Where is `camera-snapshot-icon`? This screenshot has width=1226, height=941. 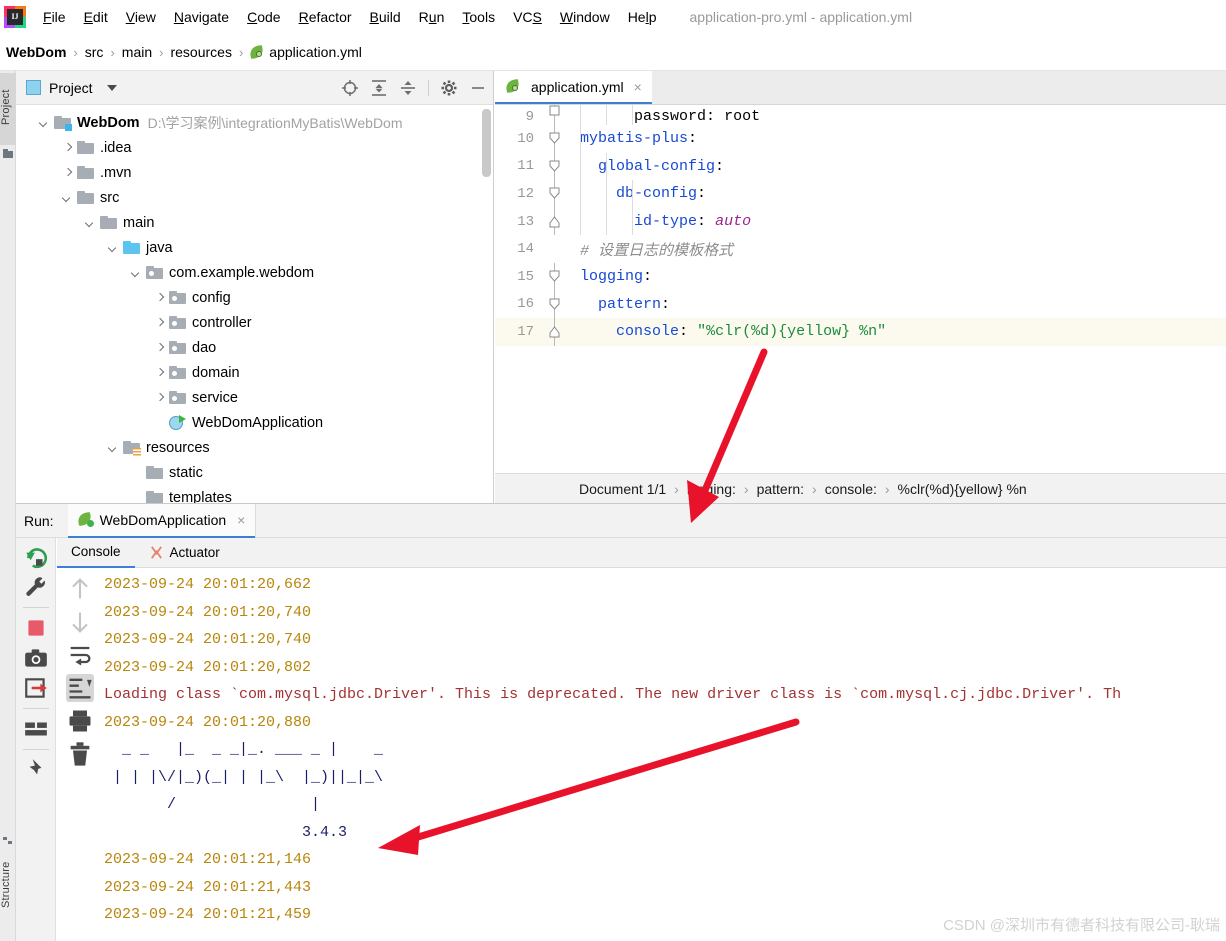
camera-snapshot-icon is located at coordinates (36, 658).